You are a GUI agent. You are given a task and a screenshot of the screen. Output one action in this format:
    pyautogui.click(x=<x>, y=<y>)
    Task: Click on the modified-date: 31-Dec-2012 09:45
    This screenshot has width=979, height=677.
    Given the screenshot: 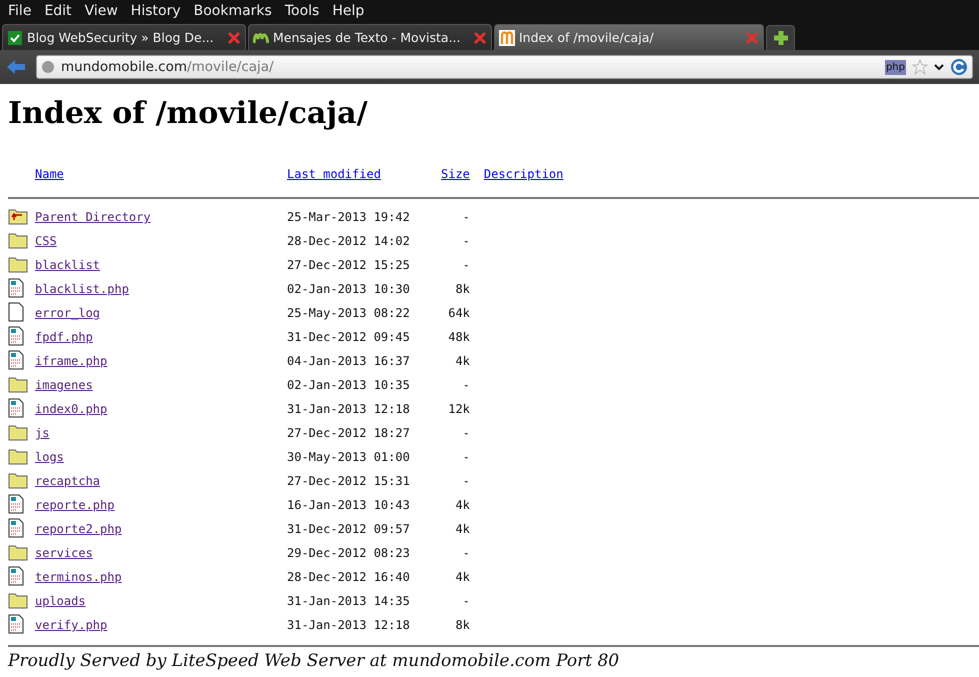 What is the action you would take?
    pyautogui.click(x=348, y=337)
    